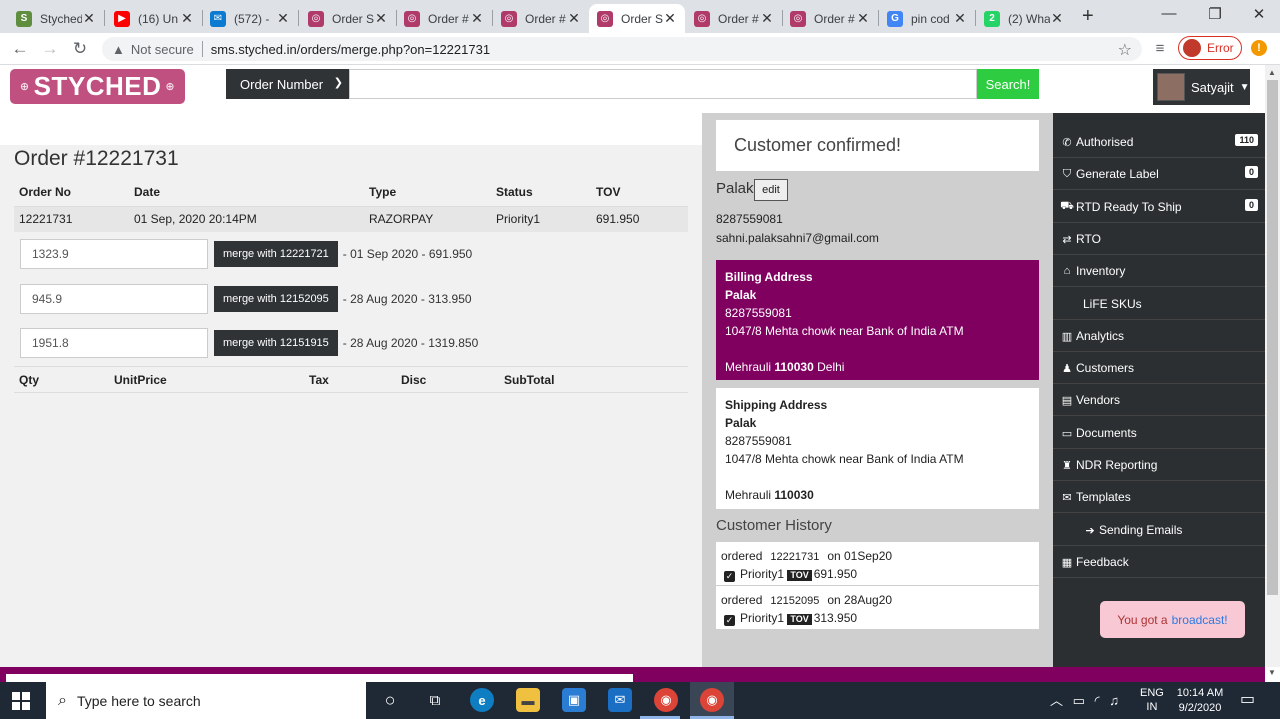 The width and height of the screenshot is (1280, 719). Describe the element at coordinates (206, 700) in the screenshot. I see `taskbar-search-input: ⌕ Type here to search` at that location.